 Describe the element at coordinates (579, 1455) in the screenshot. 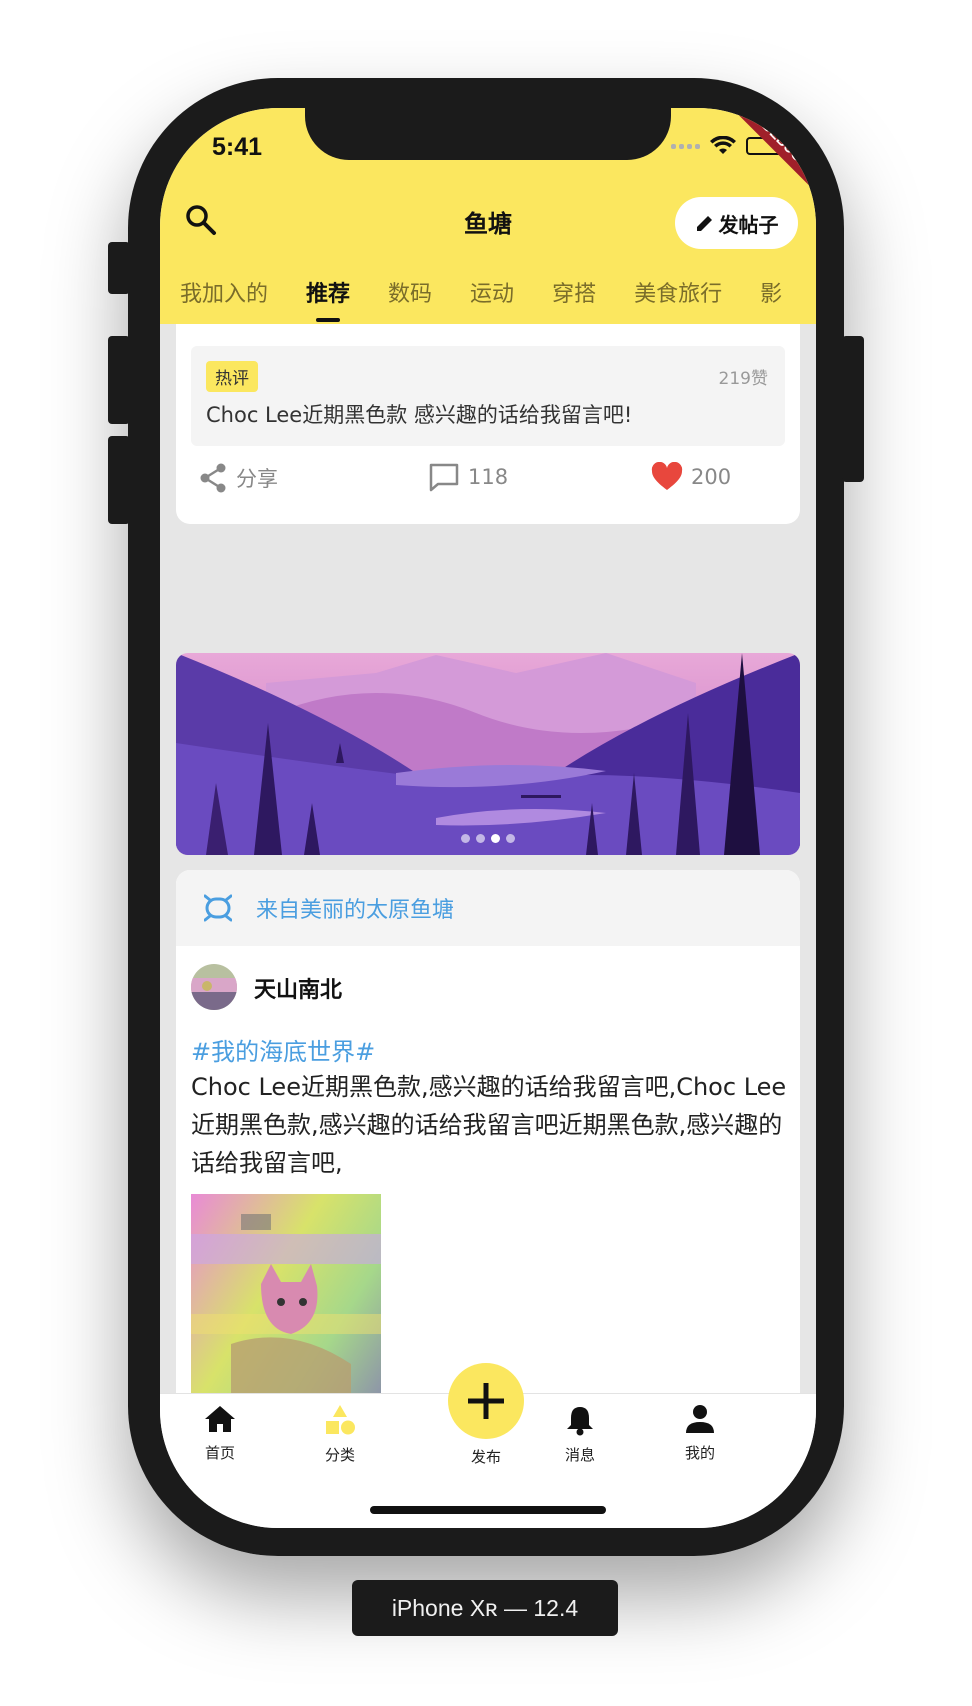

I see `tab-messages-label: 消息` at that location.